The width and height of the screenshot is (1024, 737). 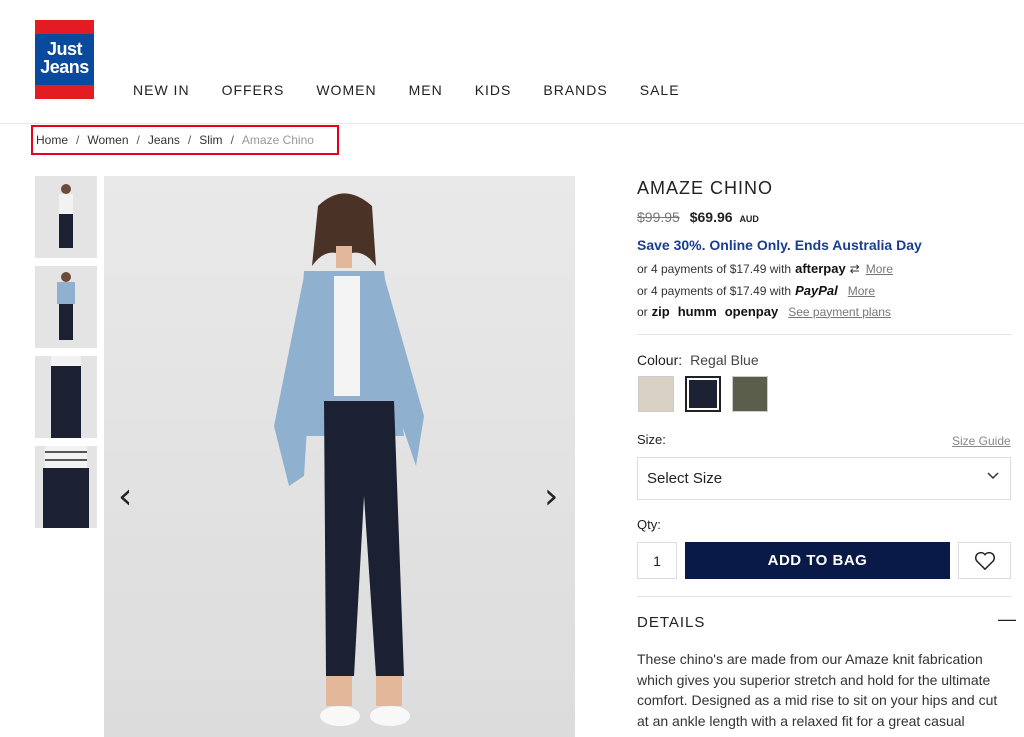 What do you see at coordinates (751, 311) in the screenshot?
I see `openpay-logo: openpay` at bounding box center [751, 311].